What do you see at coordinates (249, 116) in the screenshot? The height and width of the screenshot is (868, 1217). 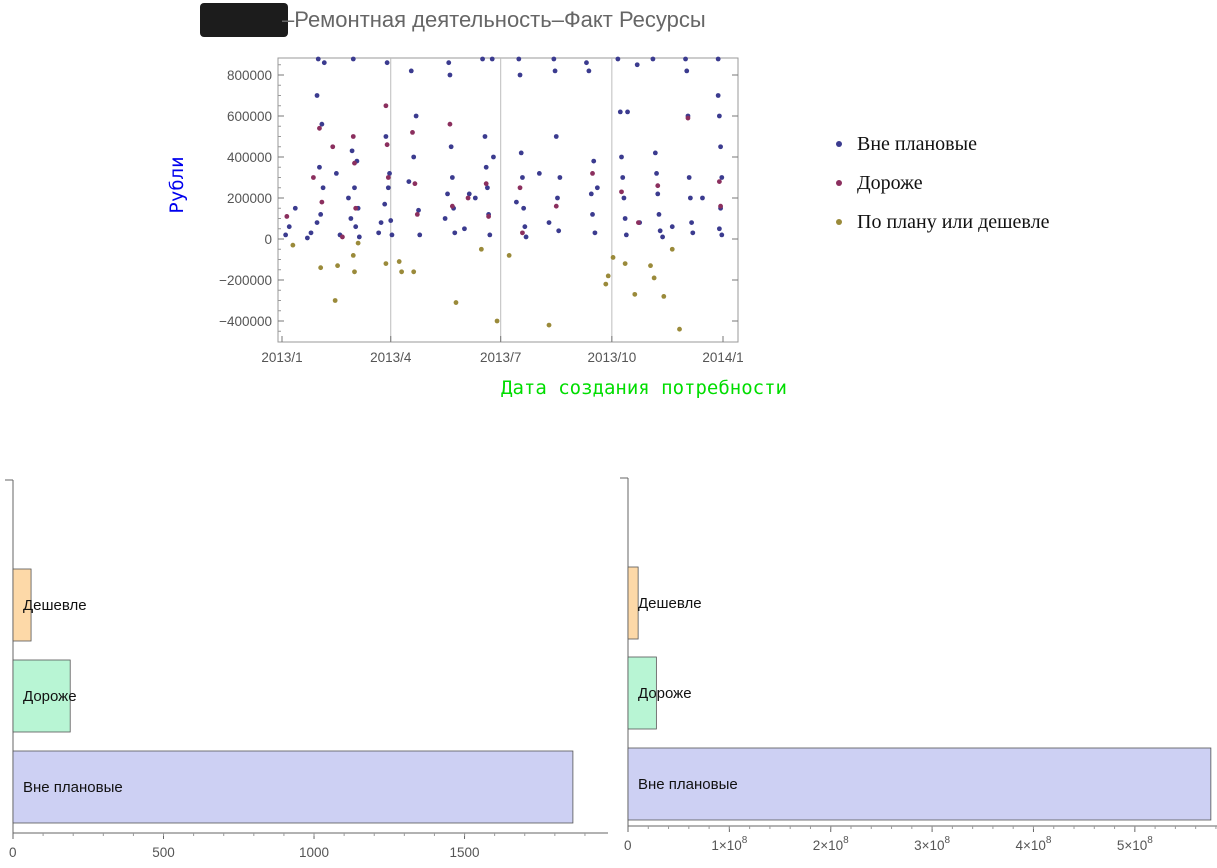 I see `y-tick-label: 600000` at bounding box center [249, 116].